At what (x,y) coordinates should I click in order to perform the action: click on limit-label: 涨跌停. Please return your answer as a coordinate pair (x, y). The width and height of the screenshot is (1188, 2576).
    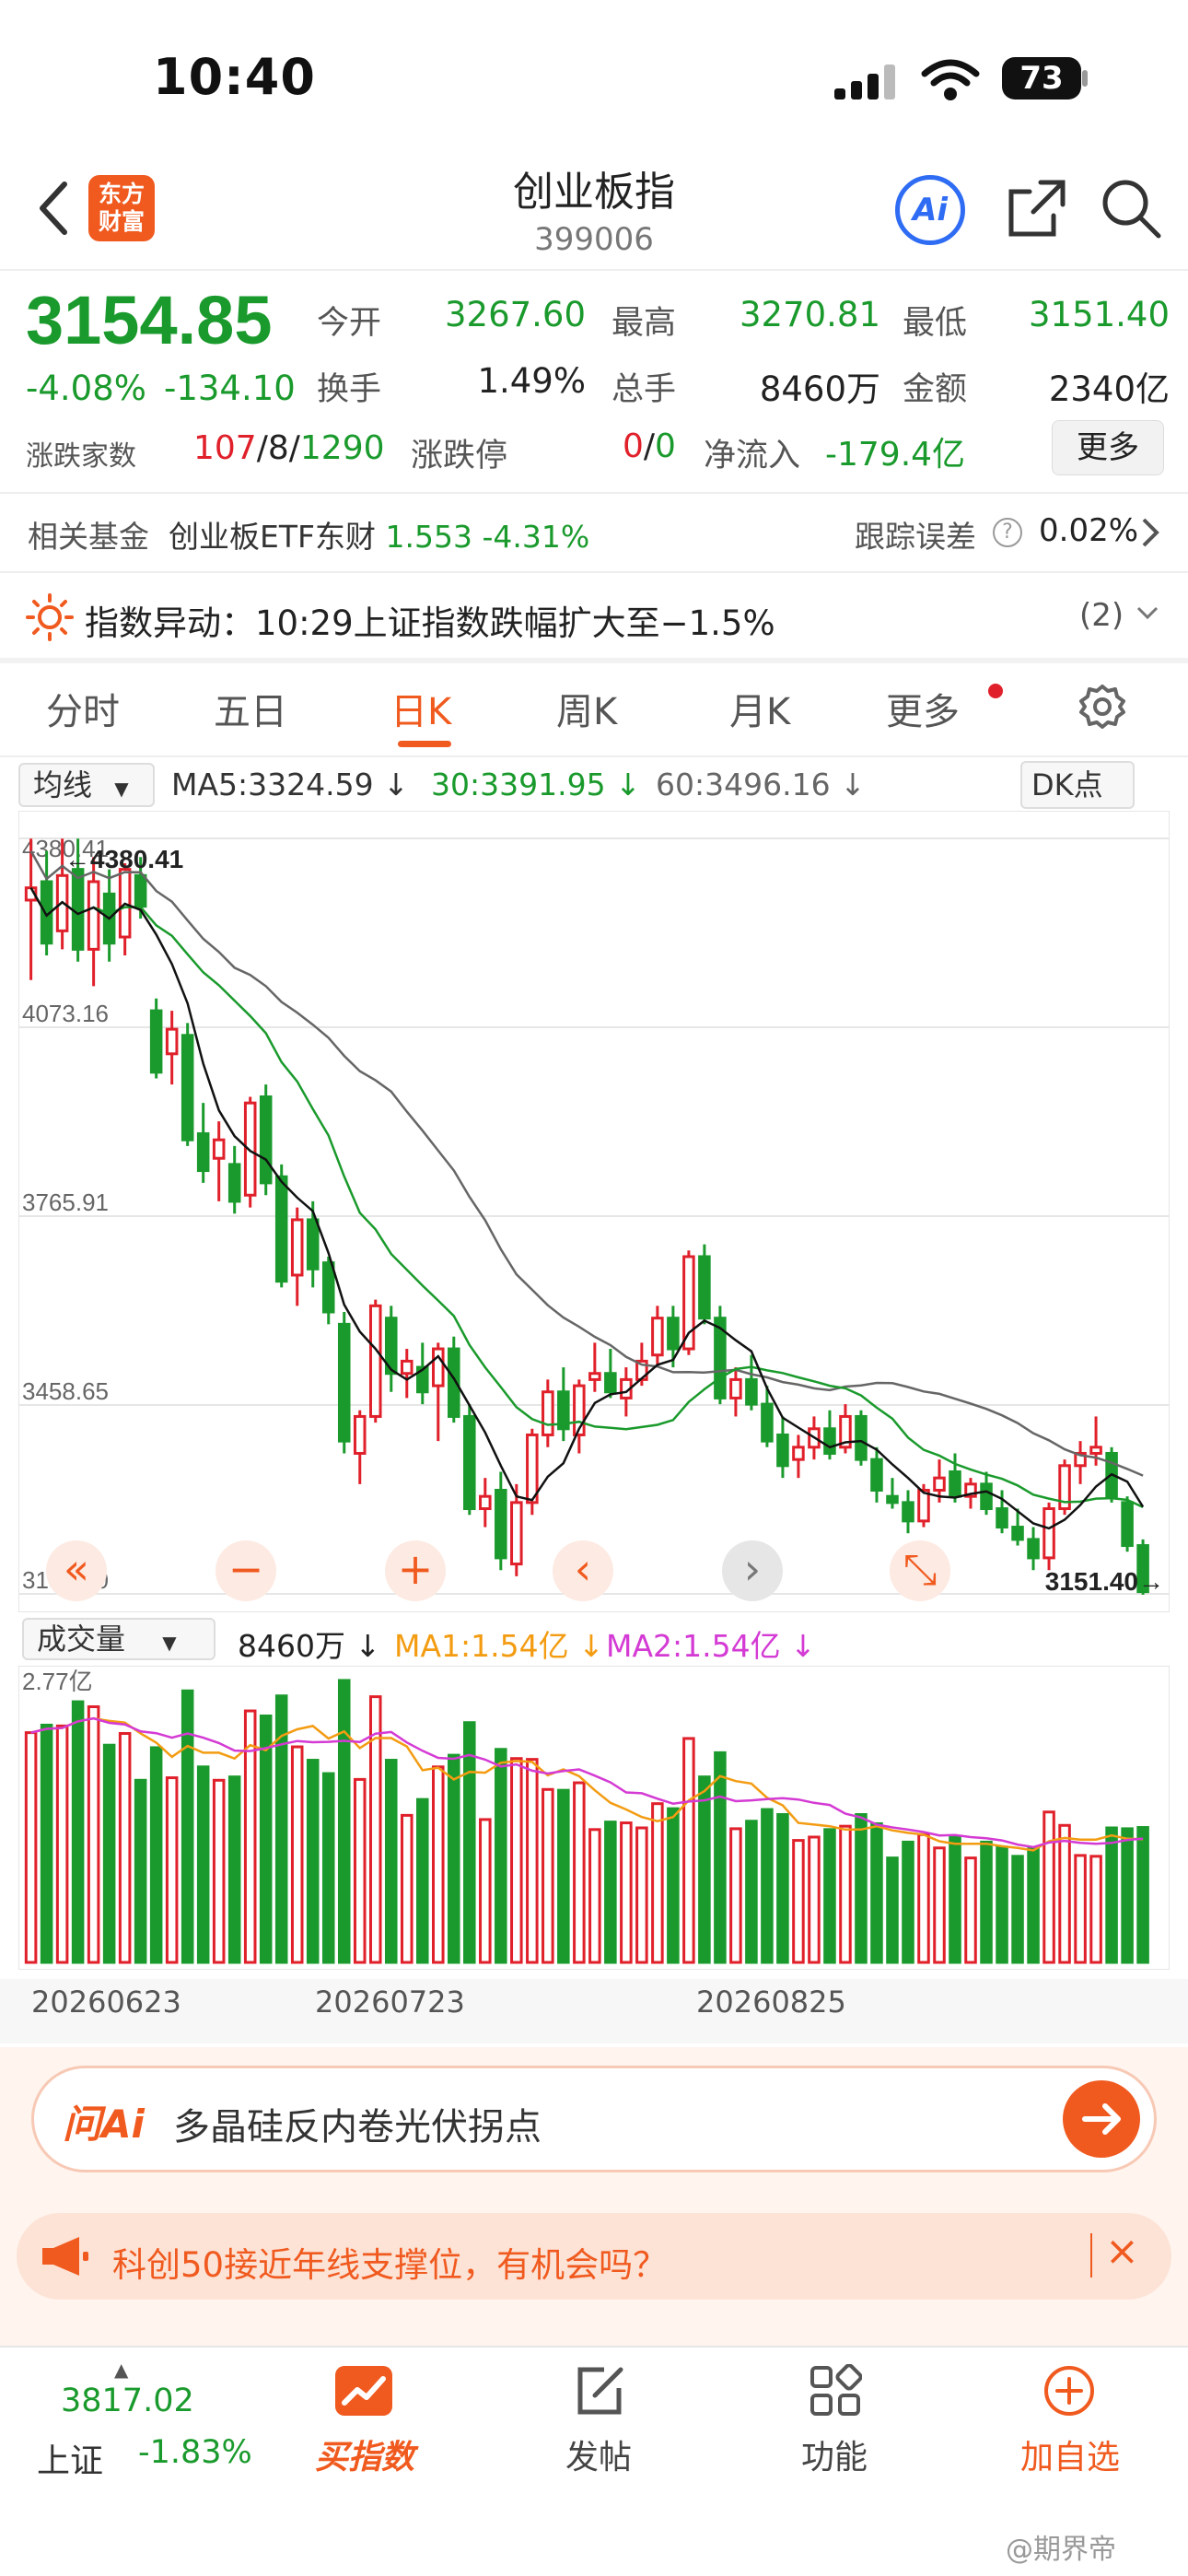
    Looking at the image, I should click on (459, 456).